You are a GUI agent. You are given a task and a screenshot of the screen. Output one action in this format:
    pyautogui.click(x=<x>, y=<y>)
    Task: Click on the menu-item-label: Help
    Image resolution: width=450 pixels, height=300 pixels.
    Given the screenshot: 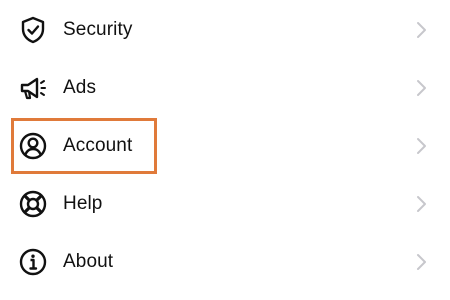 What is the action you would take?
    pyautogui.click(x=83, y=203)
    